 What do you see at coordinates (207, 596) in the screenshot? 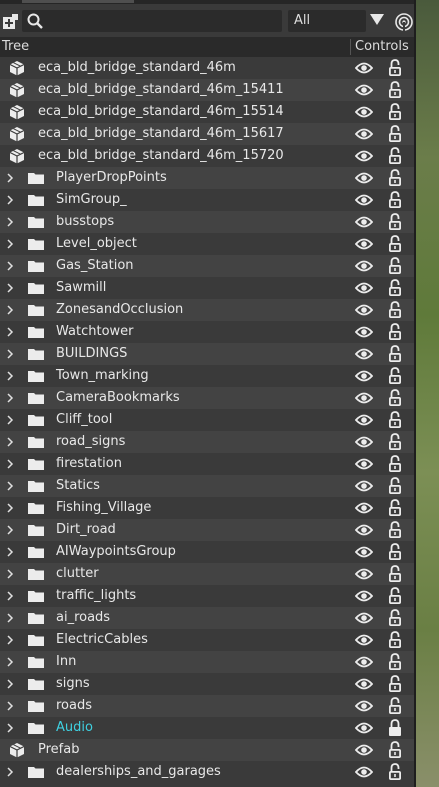
I see `tree-row: traffic_lights` at bounding box center [207, 596].